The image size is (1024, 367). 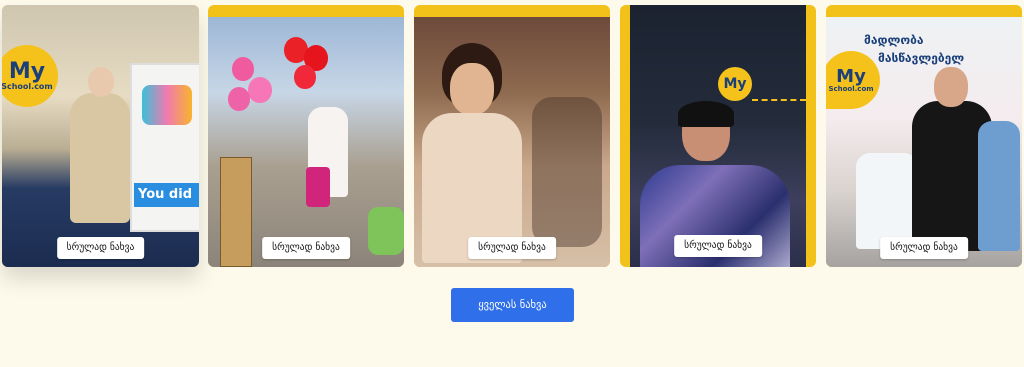 I want to click on cartoon-car-illustration, so click(x=386, y=231).